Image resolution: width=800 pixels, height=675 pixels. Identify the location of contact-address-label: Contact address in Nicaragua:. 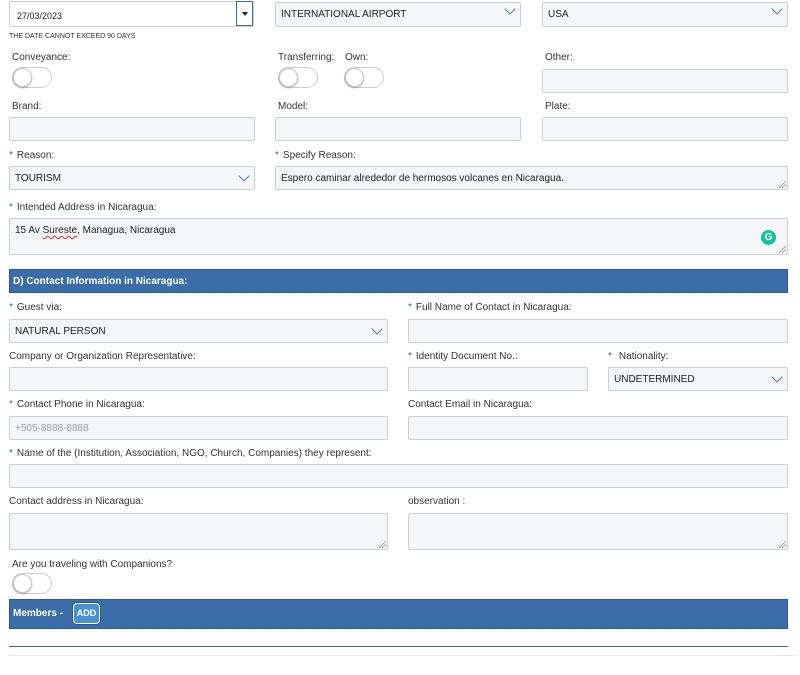
(76, 501).